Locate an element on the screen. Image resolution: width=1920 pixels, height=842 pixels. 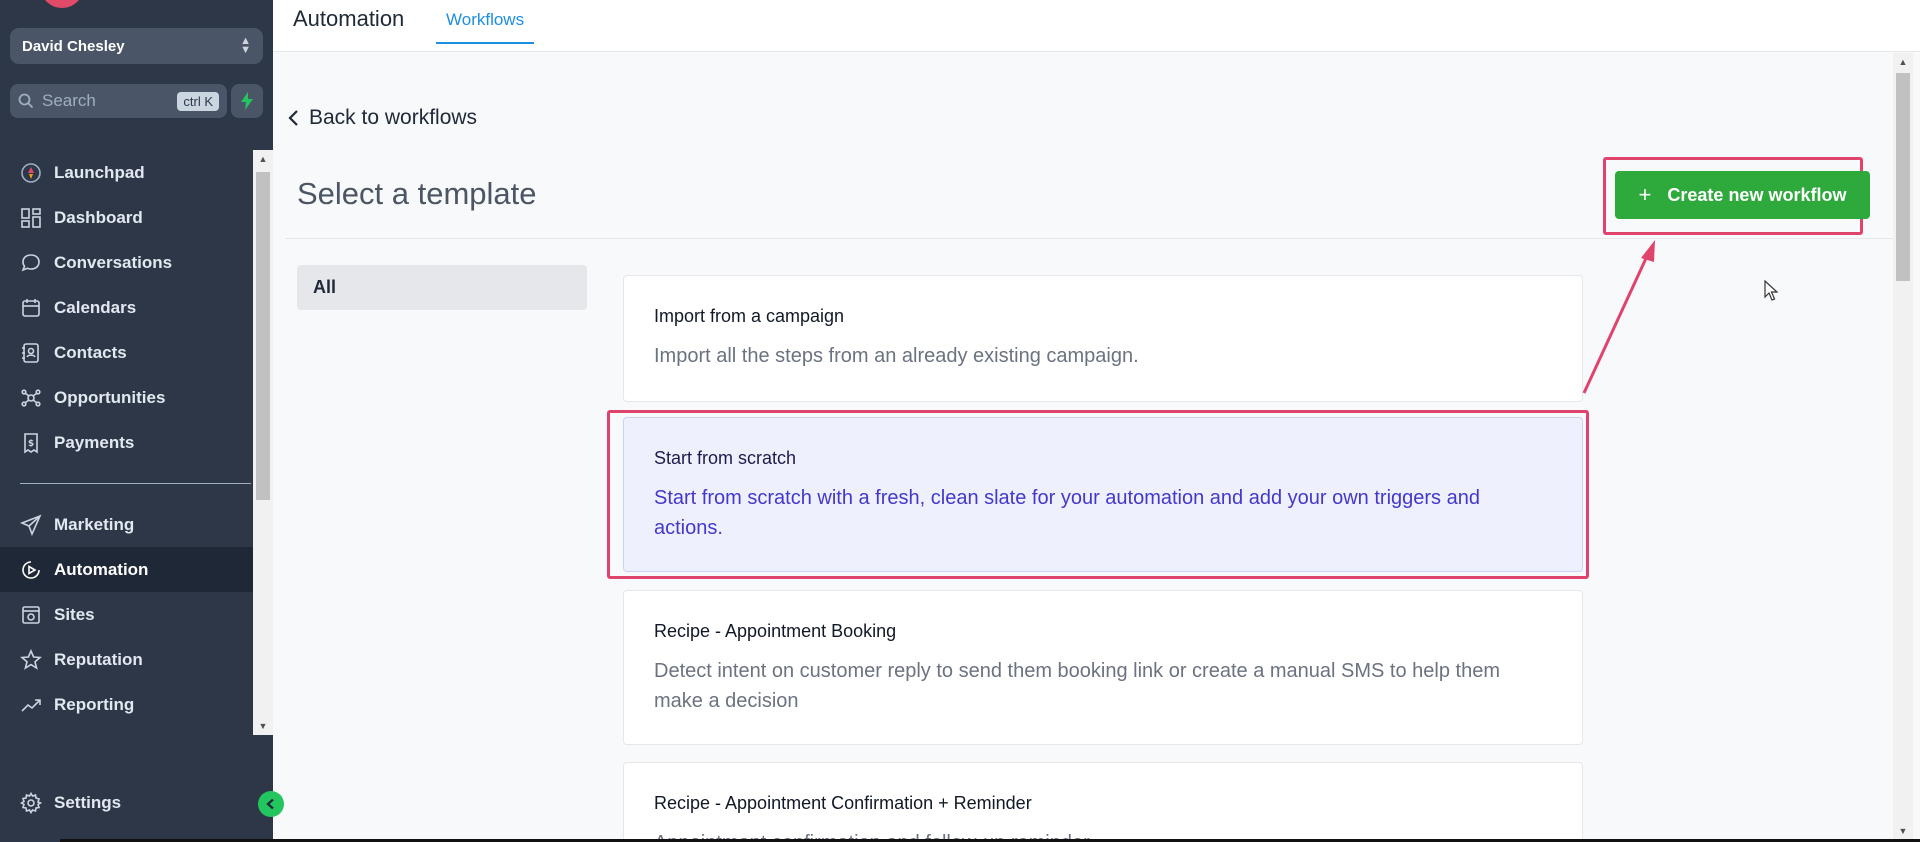
sidebar-item-conversations: Conversations is located at coordinates (126, 262).